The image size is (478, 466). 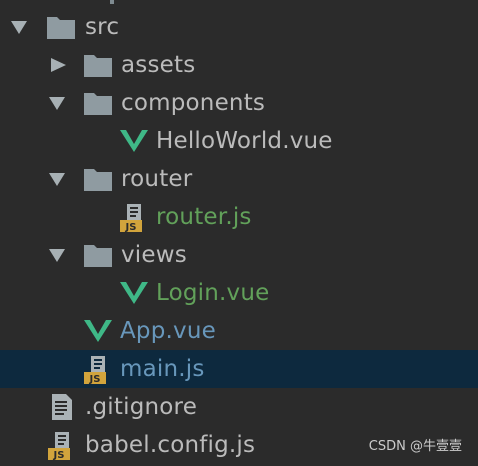 What do you see at coordinates (170, 445) in the screenshot?
I see `tree-item-label: babel.config.js` at bounding box center [170, 445].